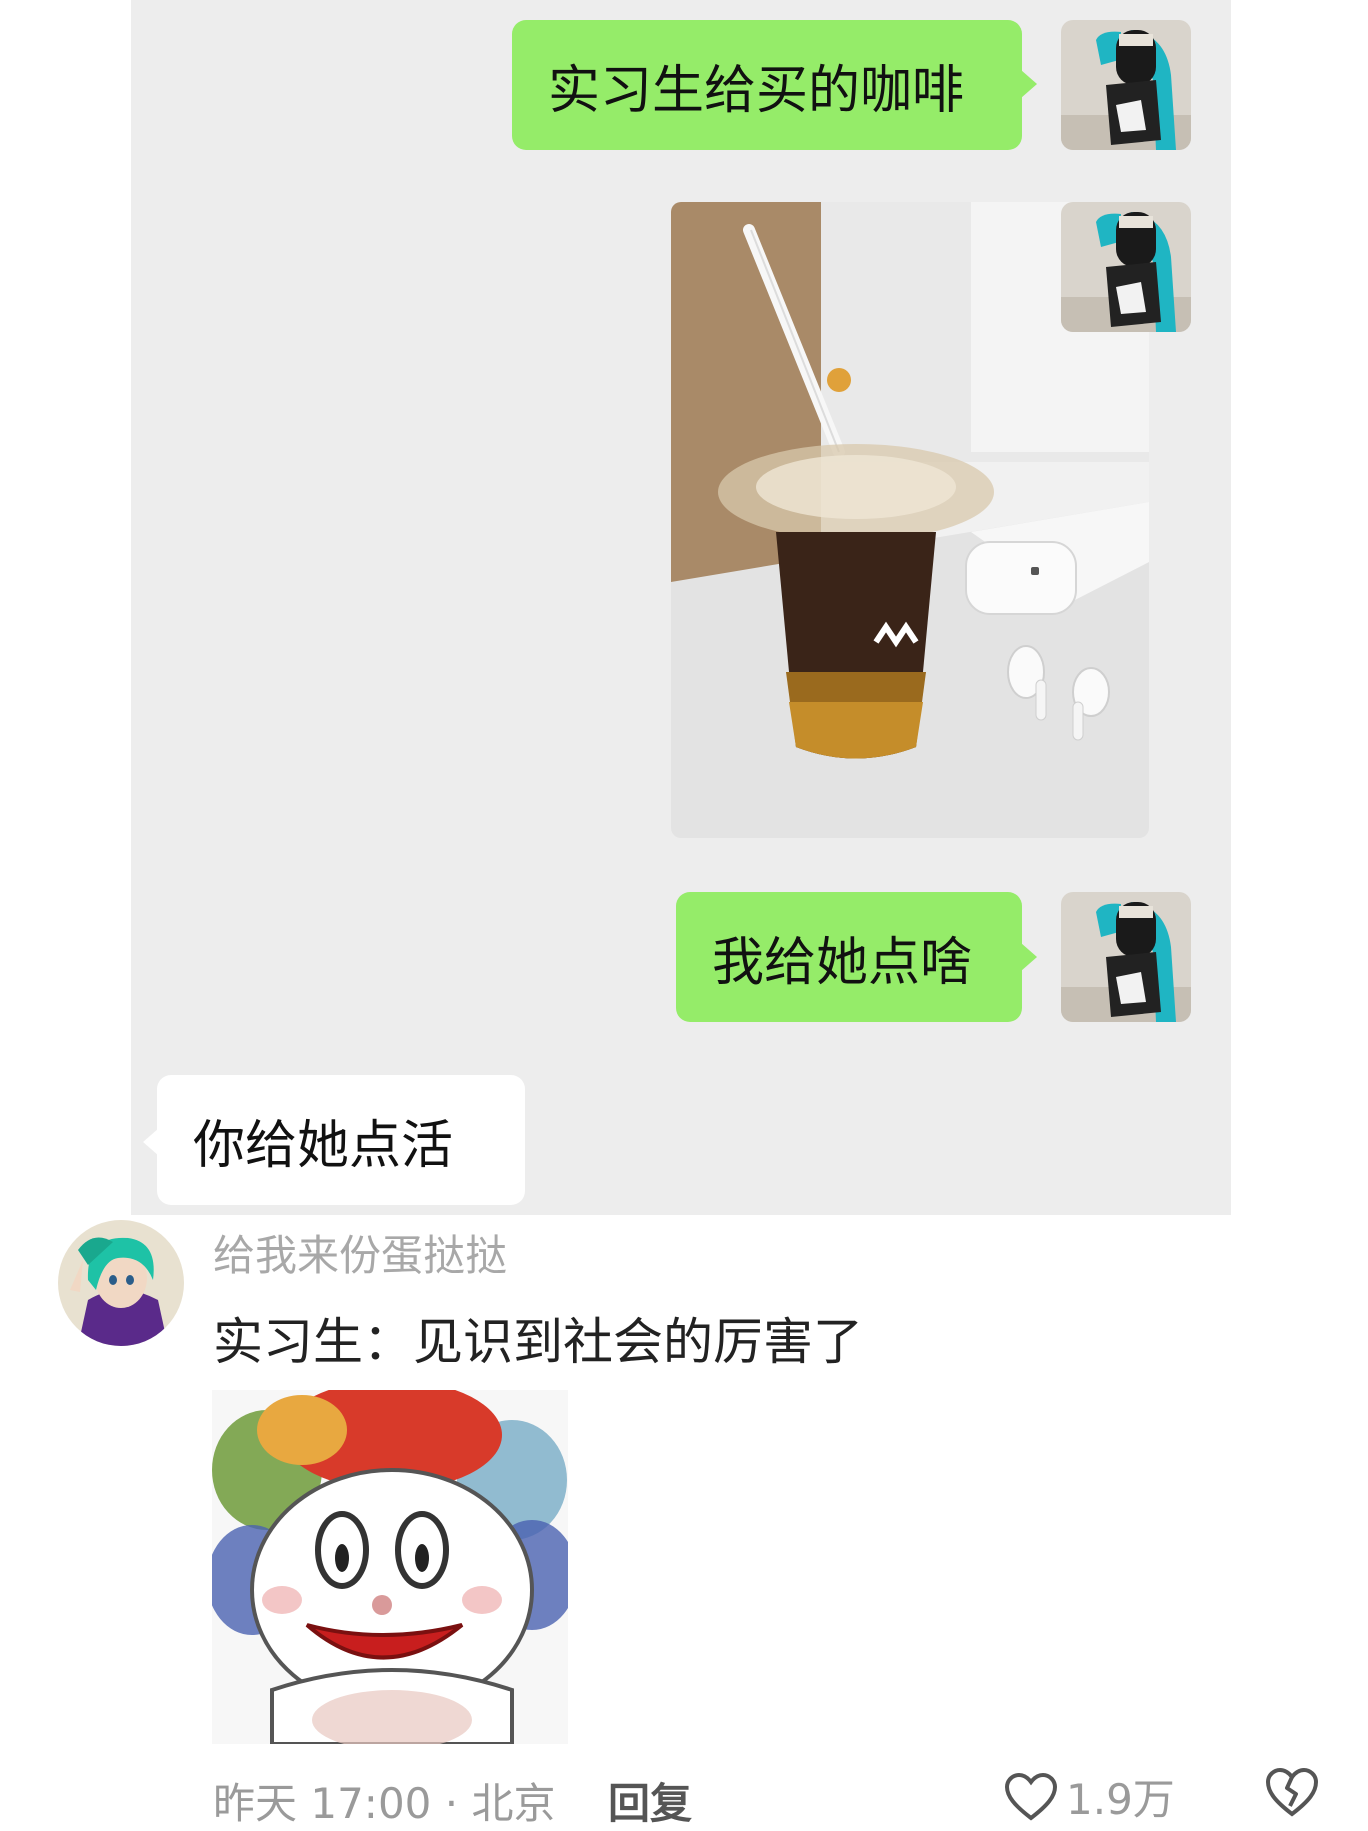  Describe the element at coordinates (1031, 1797) in the screenshot. I see `heart-icon` at that location.